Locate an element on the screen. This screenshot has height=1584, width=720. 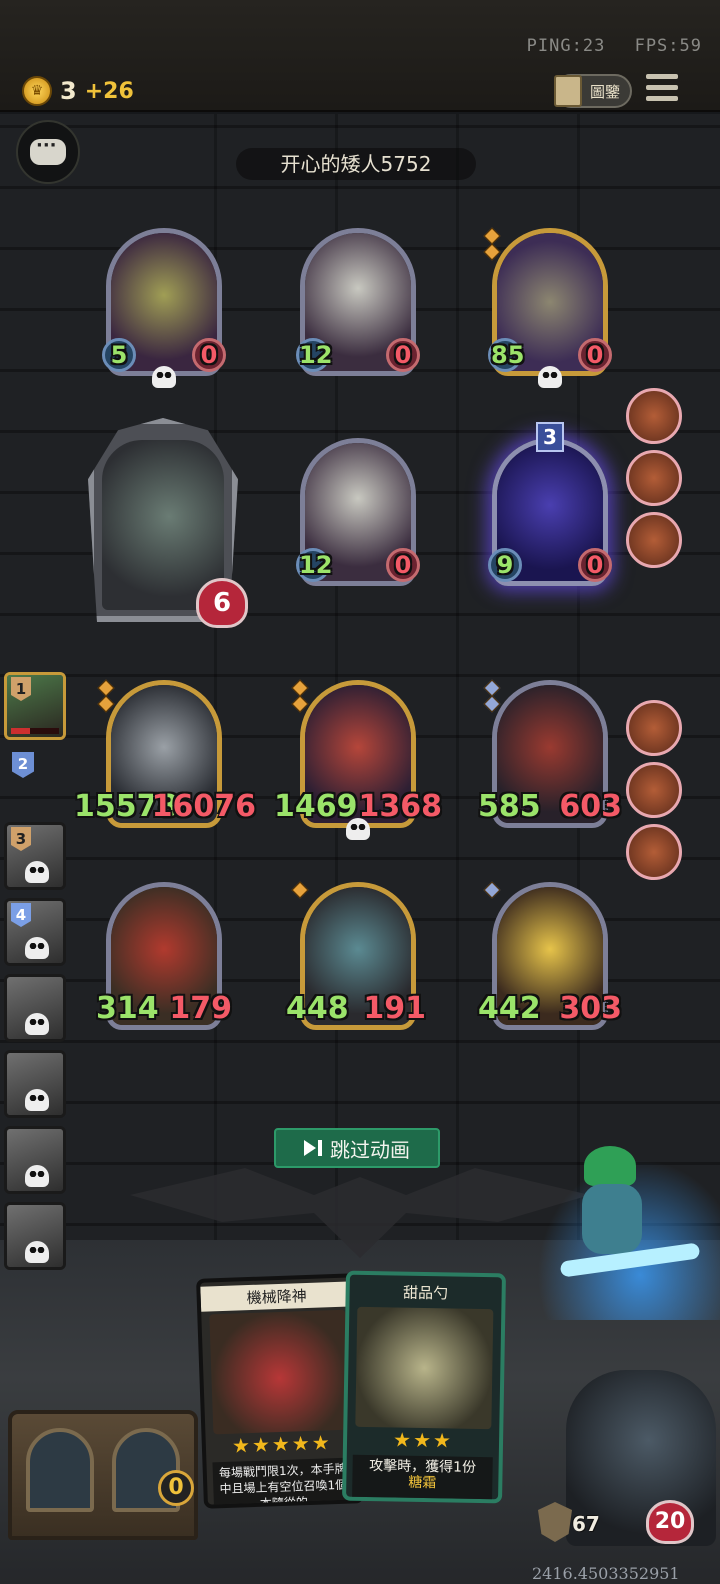
minion-health: 1368 is located at coordinates (400, 806).